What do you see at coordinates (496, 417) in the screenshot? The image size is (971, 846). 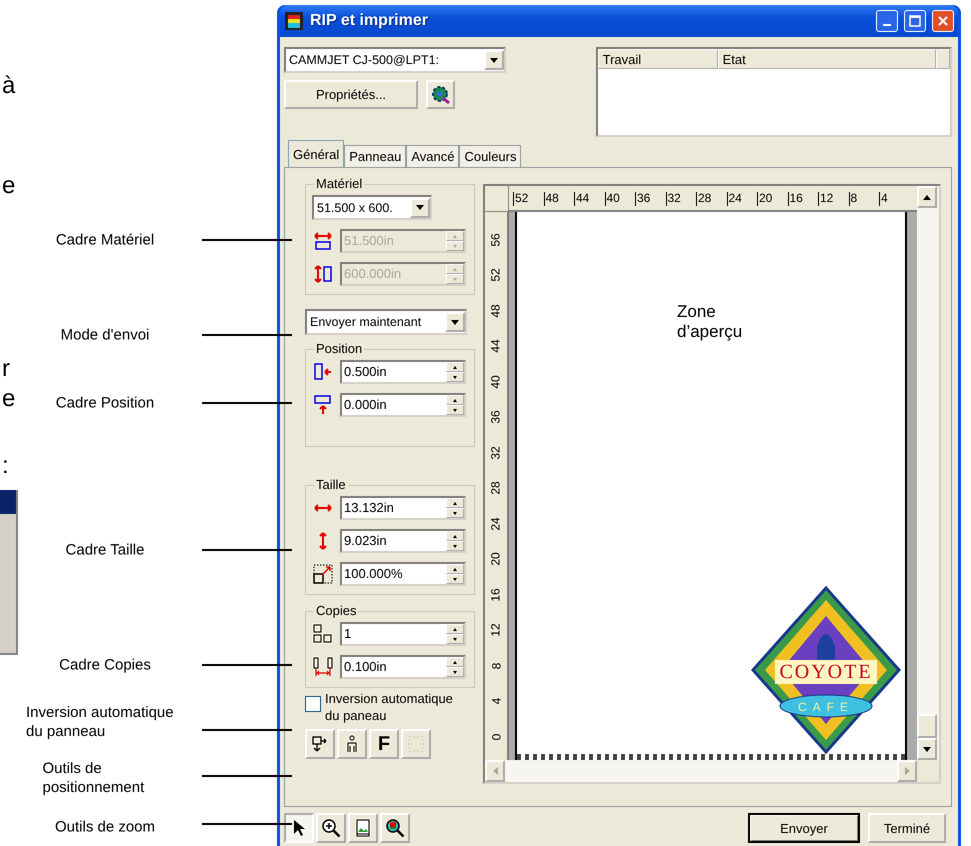 I see `ruler-label: 36` at bounding box center [496, 417].